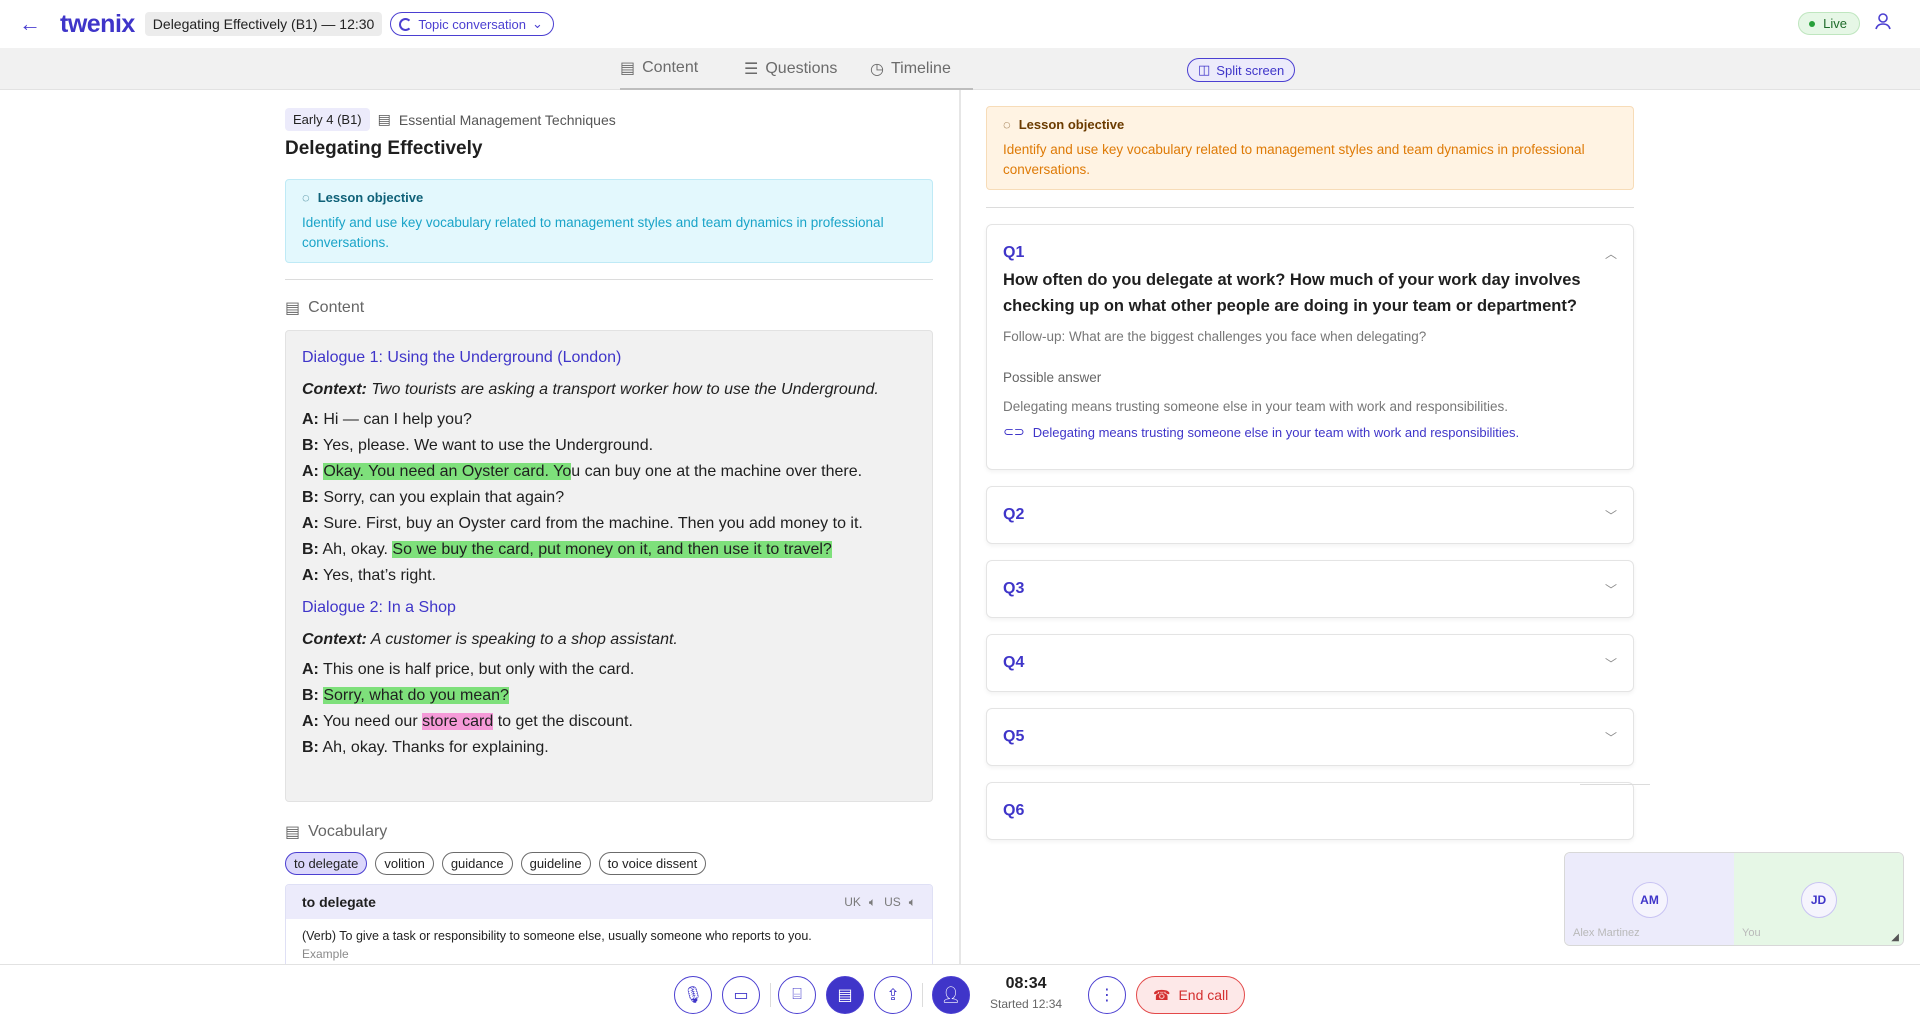 This screenshot has width=1920, height=1024. What do you see at coordinates (1310, 515) in the screenshot?
I see `question-card-q2: Q2 ﹀` at bounding box center [1310, 515].